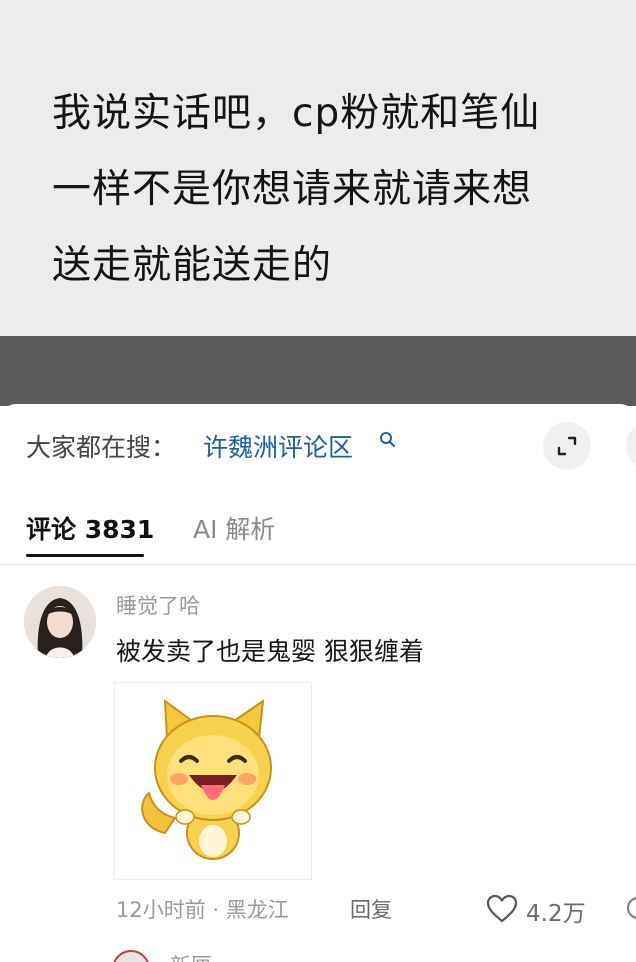 Image resolution: width=636 pixels, height=962 pixels. What do you see at coordinates (318, 526) in the screenshot?
I see `tab-bar: 评论 3831 AI 解析` at bounding box center [318, 526].